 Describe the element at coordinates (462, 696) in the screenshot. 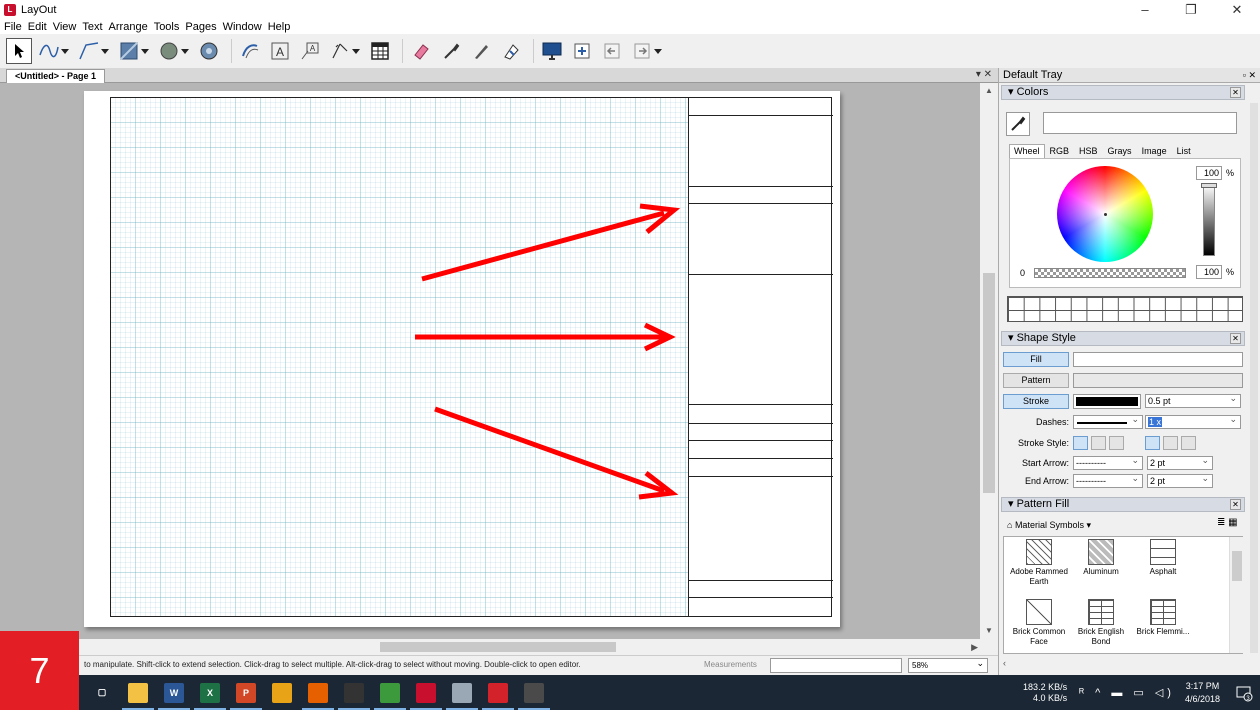

I see `app-gray-icon` at that location.